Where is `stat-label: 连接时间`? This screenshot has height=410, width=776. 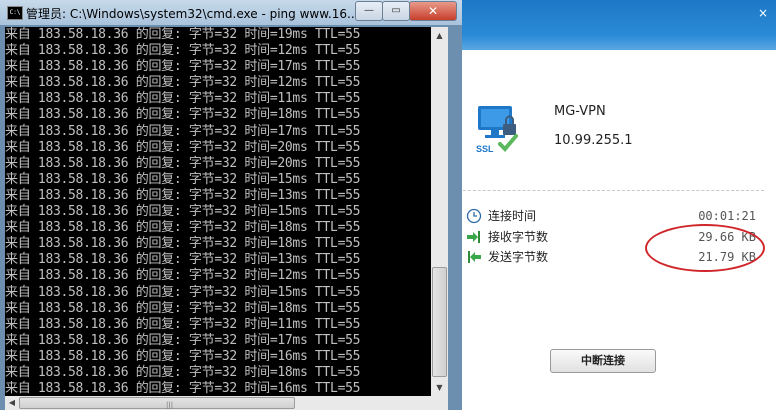
stat-label: 连接时间 is located at coordinates (512, 216).